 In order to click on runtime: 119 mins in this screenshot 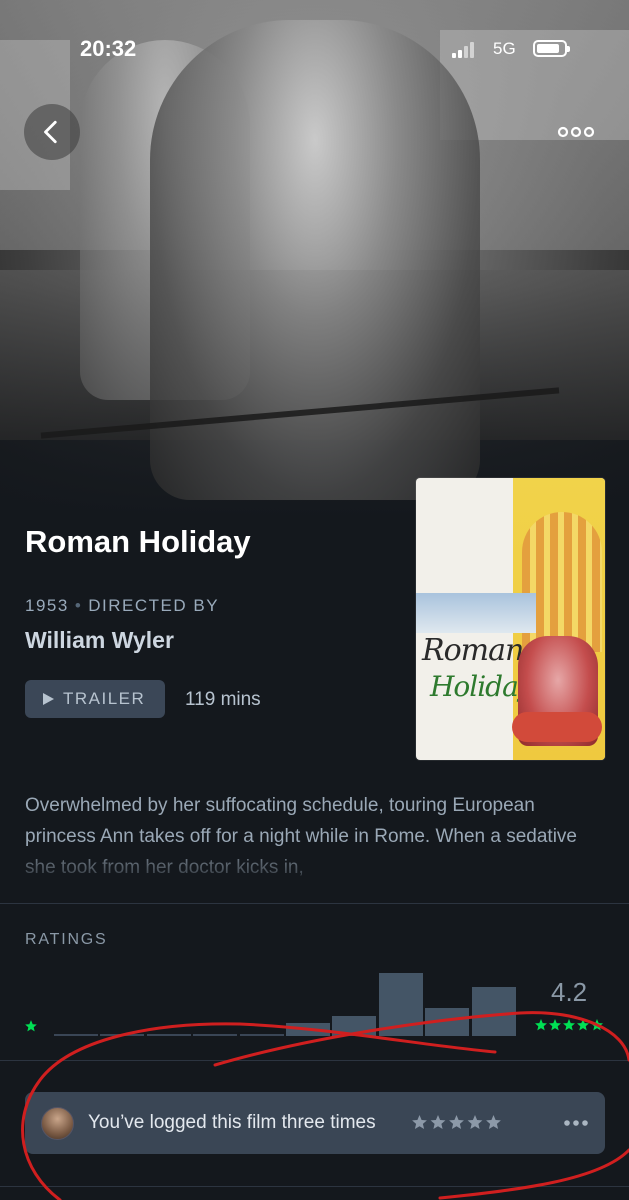, I will do `click(223, 699)`.